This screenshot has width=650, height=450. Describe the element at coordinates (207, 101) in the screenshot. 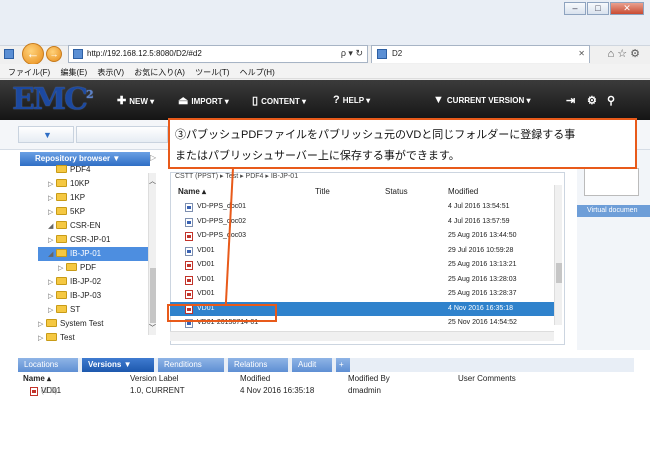

I see `import-label: IMPORT` at that location.